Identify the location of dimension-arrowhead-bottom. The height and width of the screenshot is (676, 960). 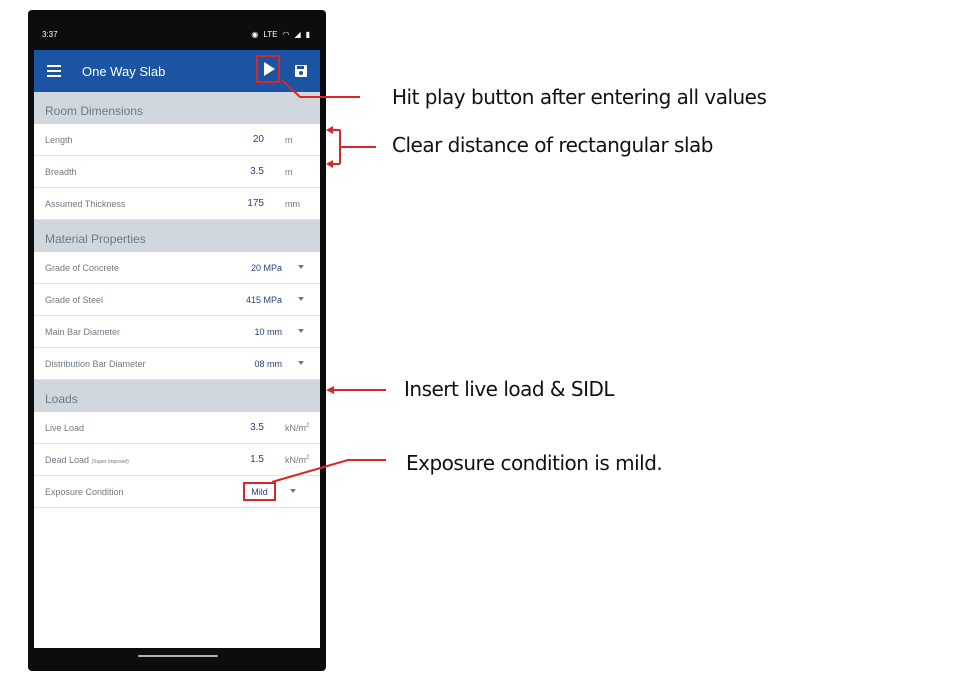
(329, 164).